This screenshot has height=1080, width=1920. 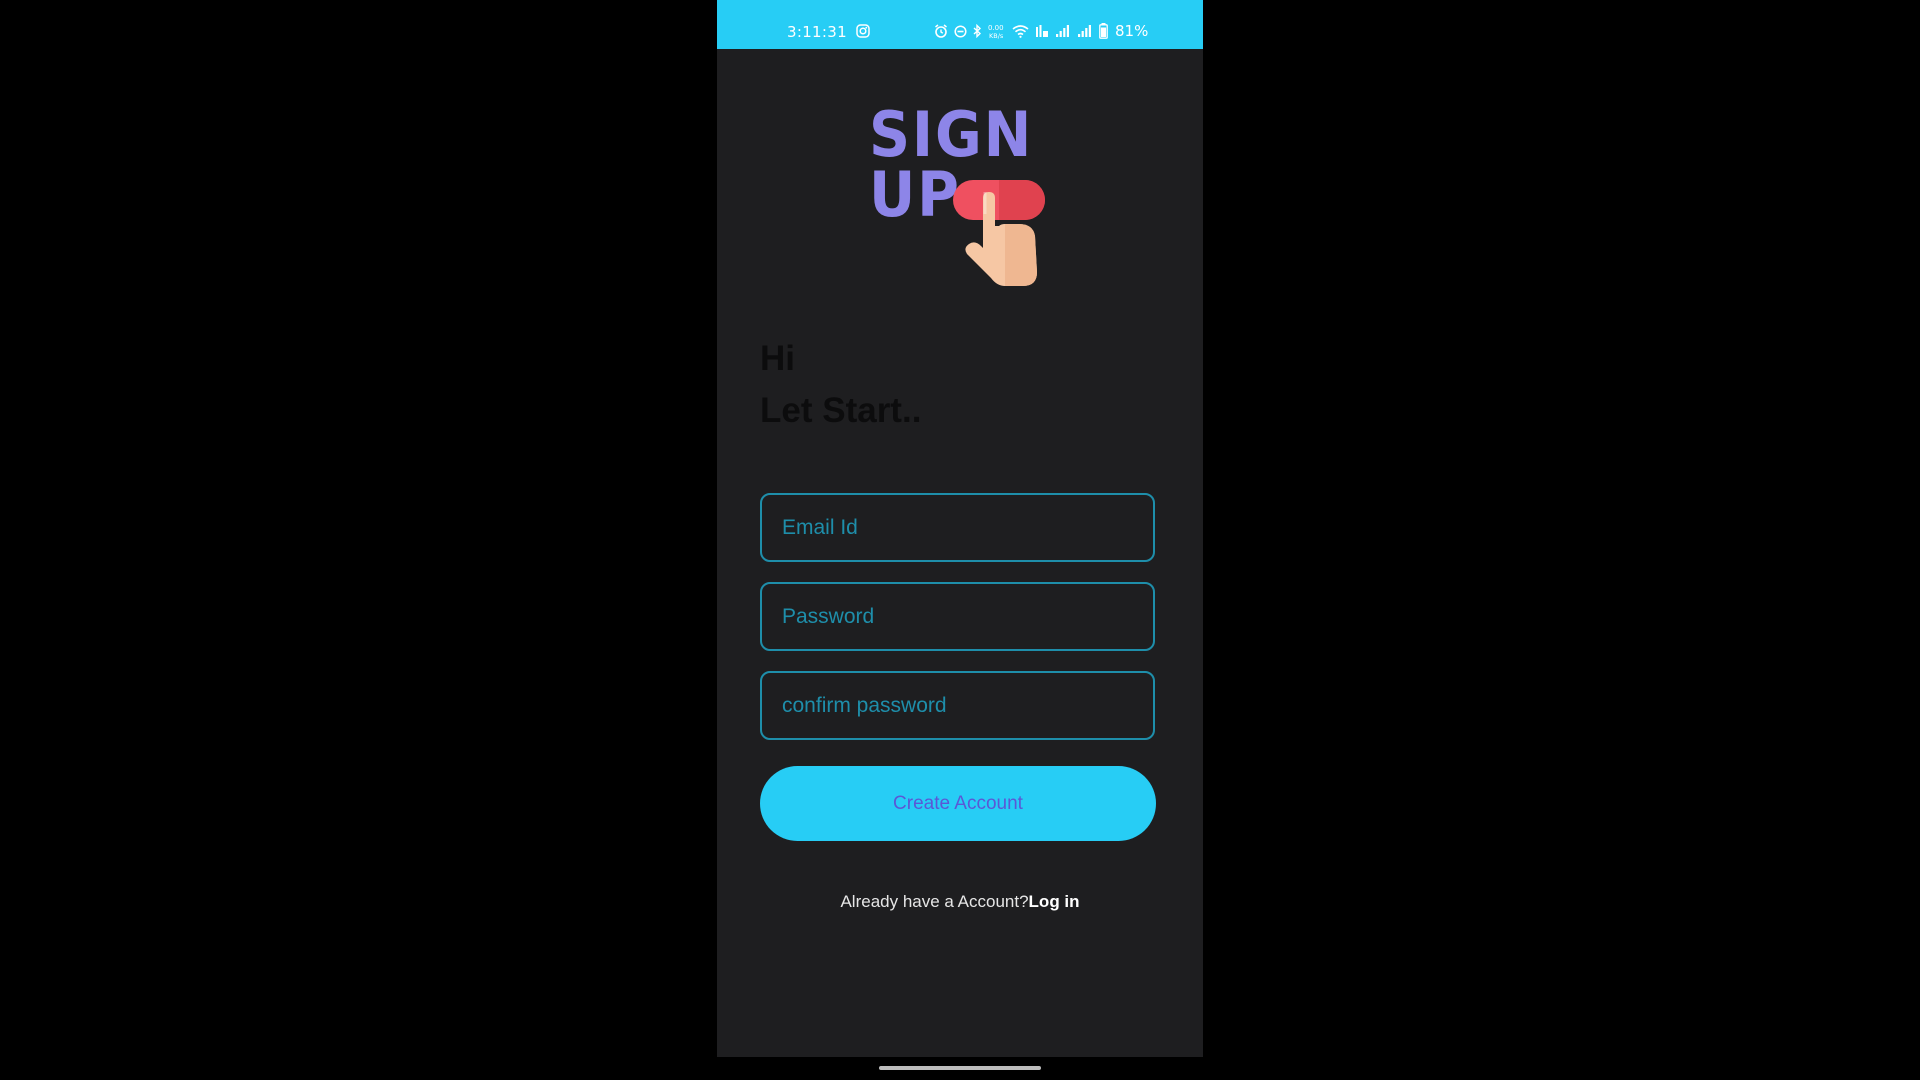 I want to click on dnd-icon, so click(x=960, y=31).